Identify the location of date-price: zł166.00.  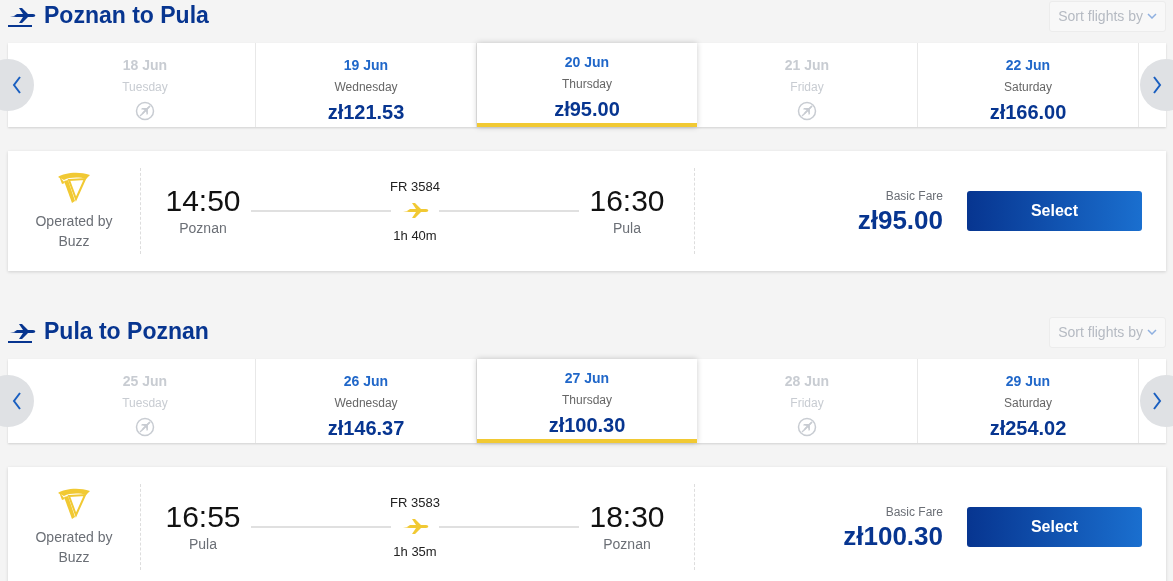
(1028, 112).